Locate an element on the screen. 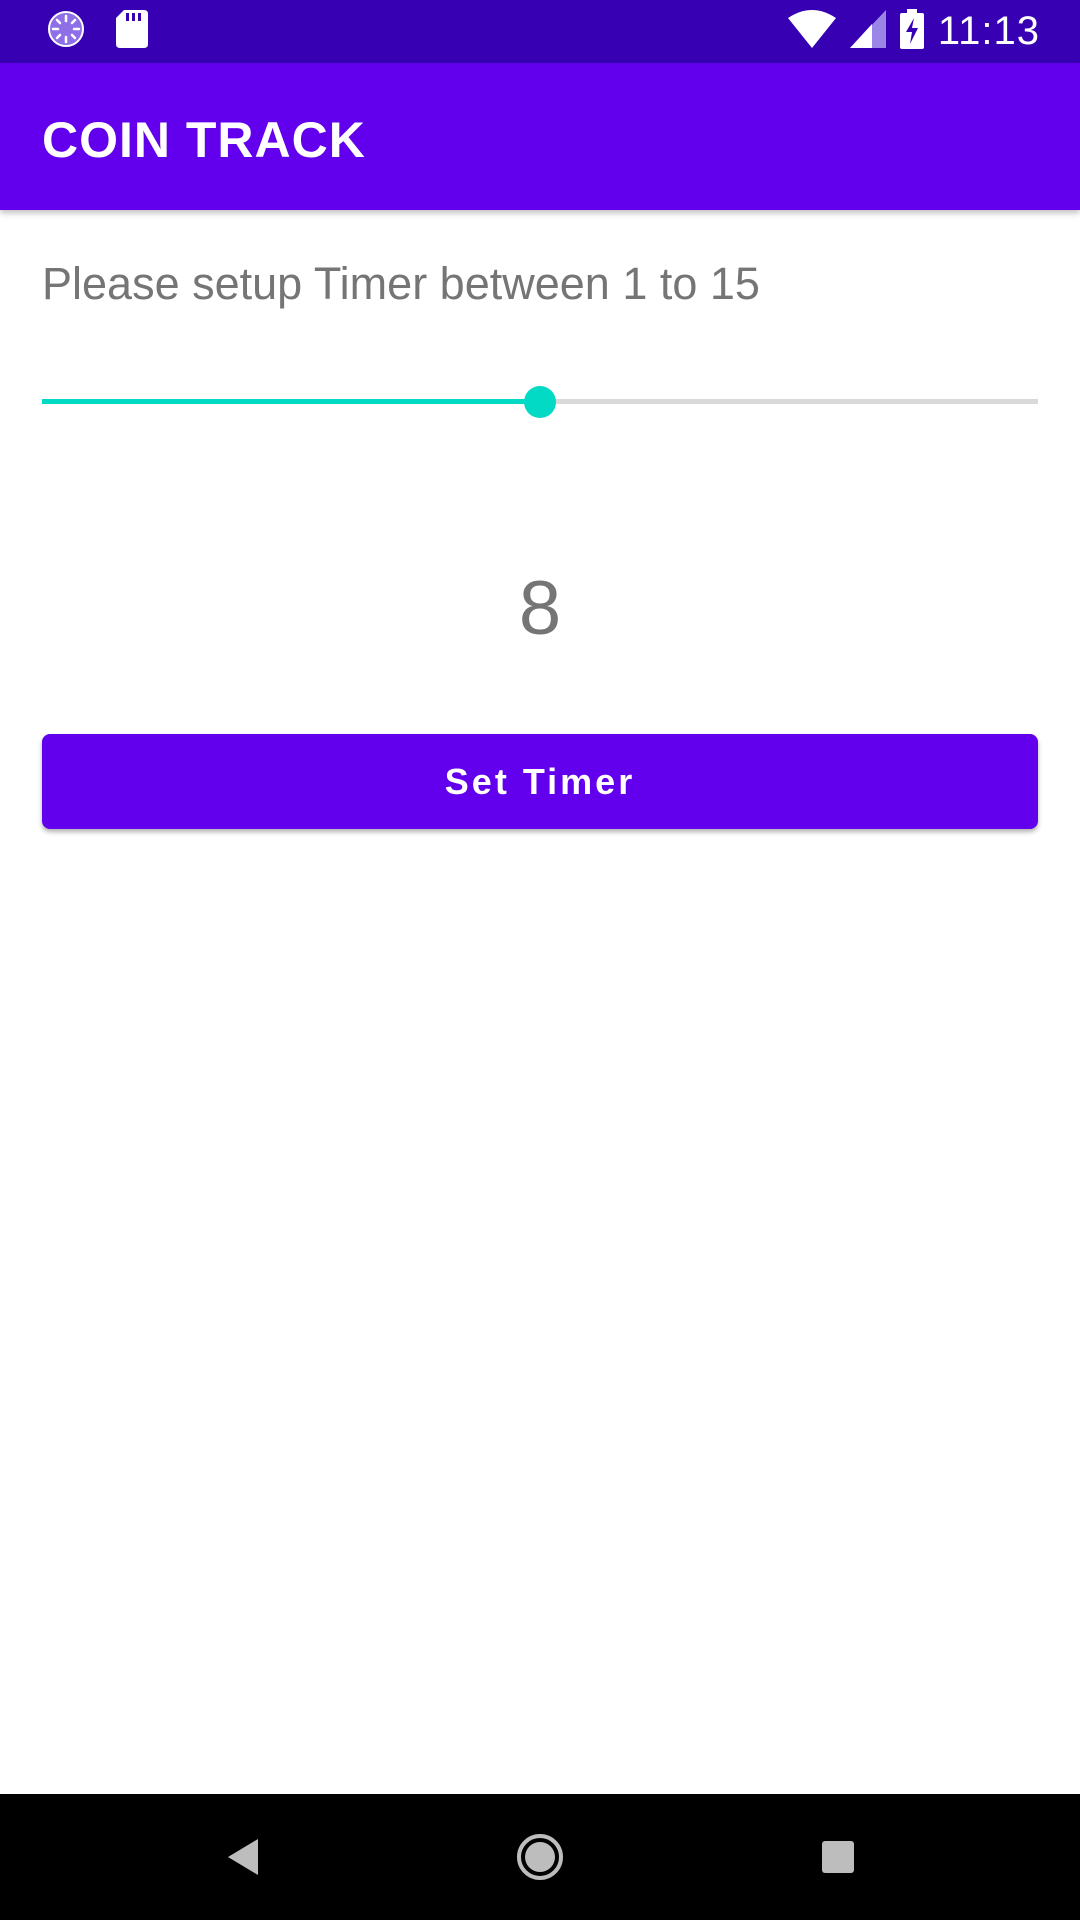 The height and width of the screenshot is (1920, 1080). sd-card-icon is located at coordinates (132, 31).